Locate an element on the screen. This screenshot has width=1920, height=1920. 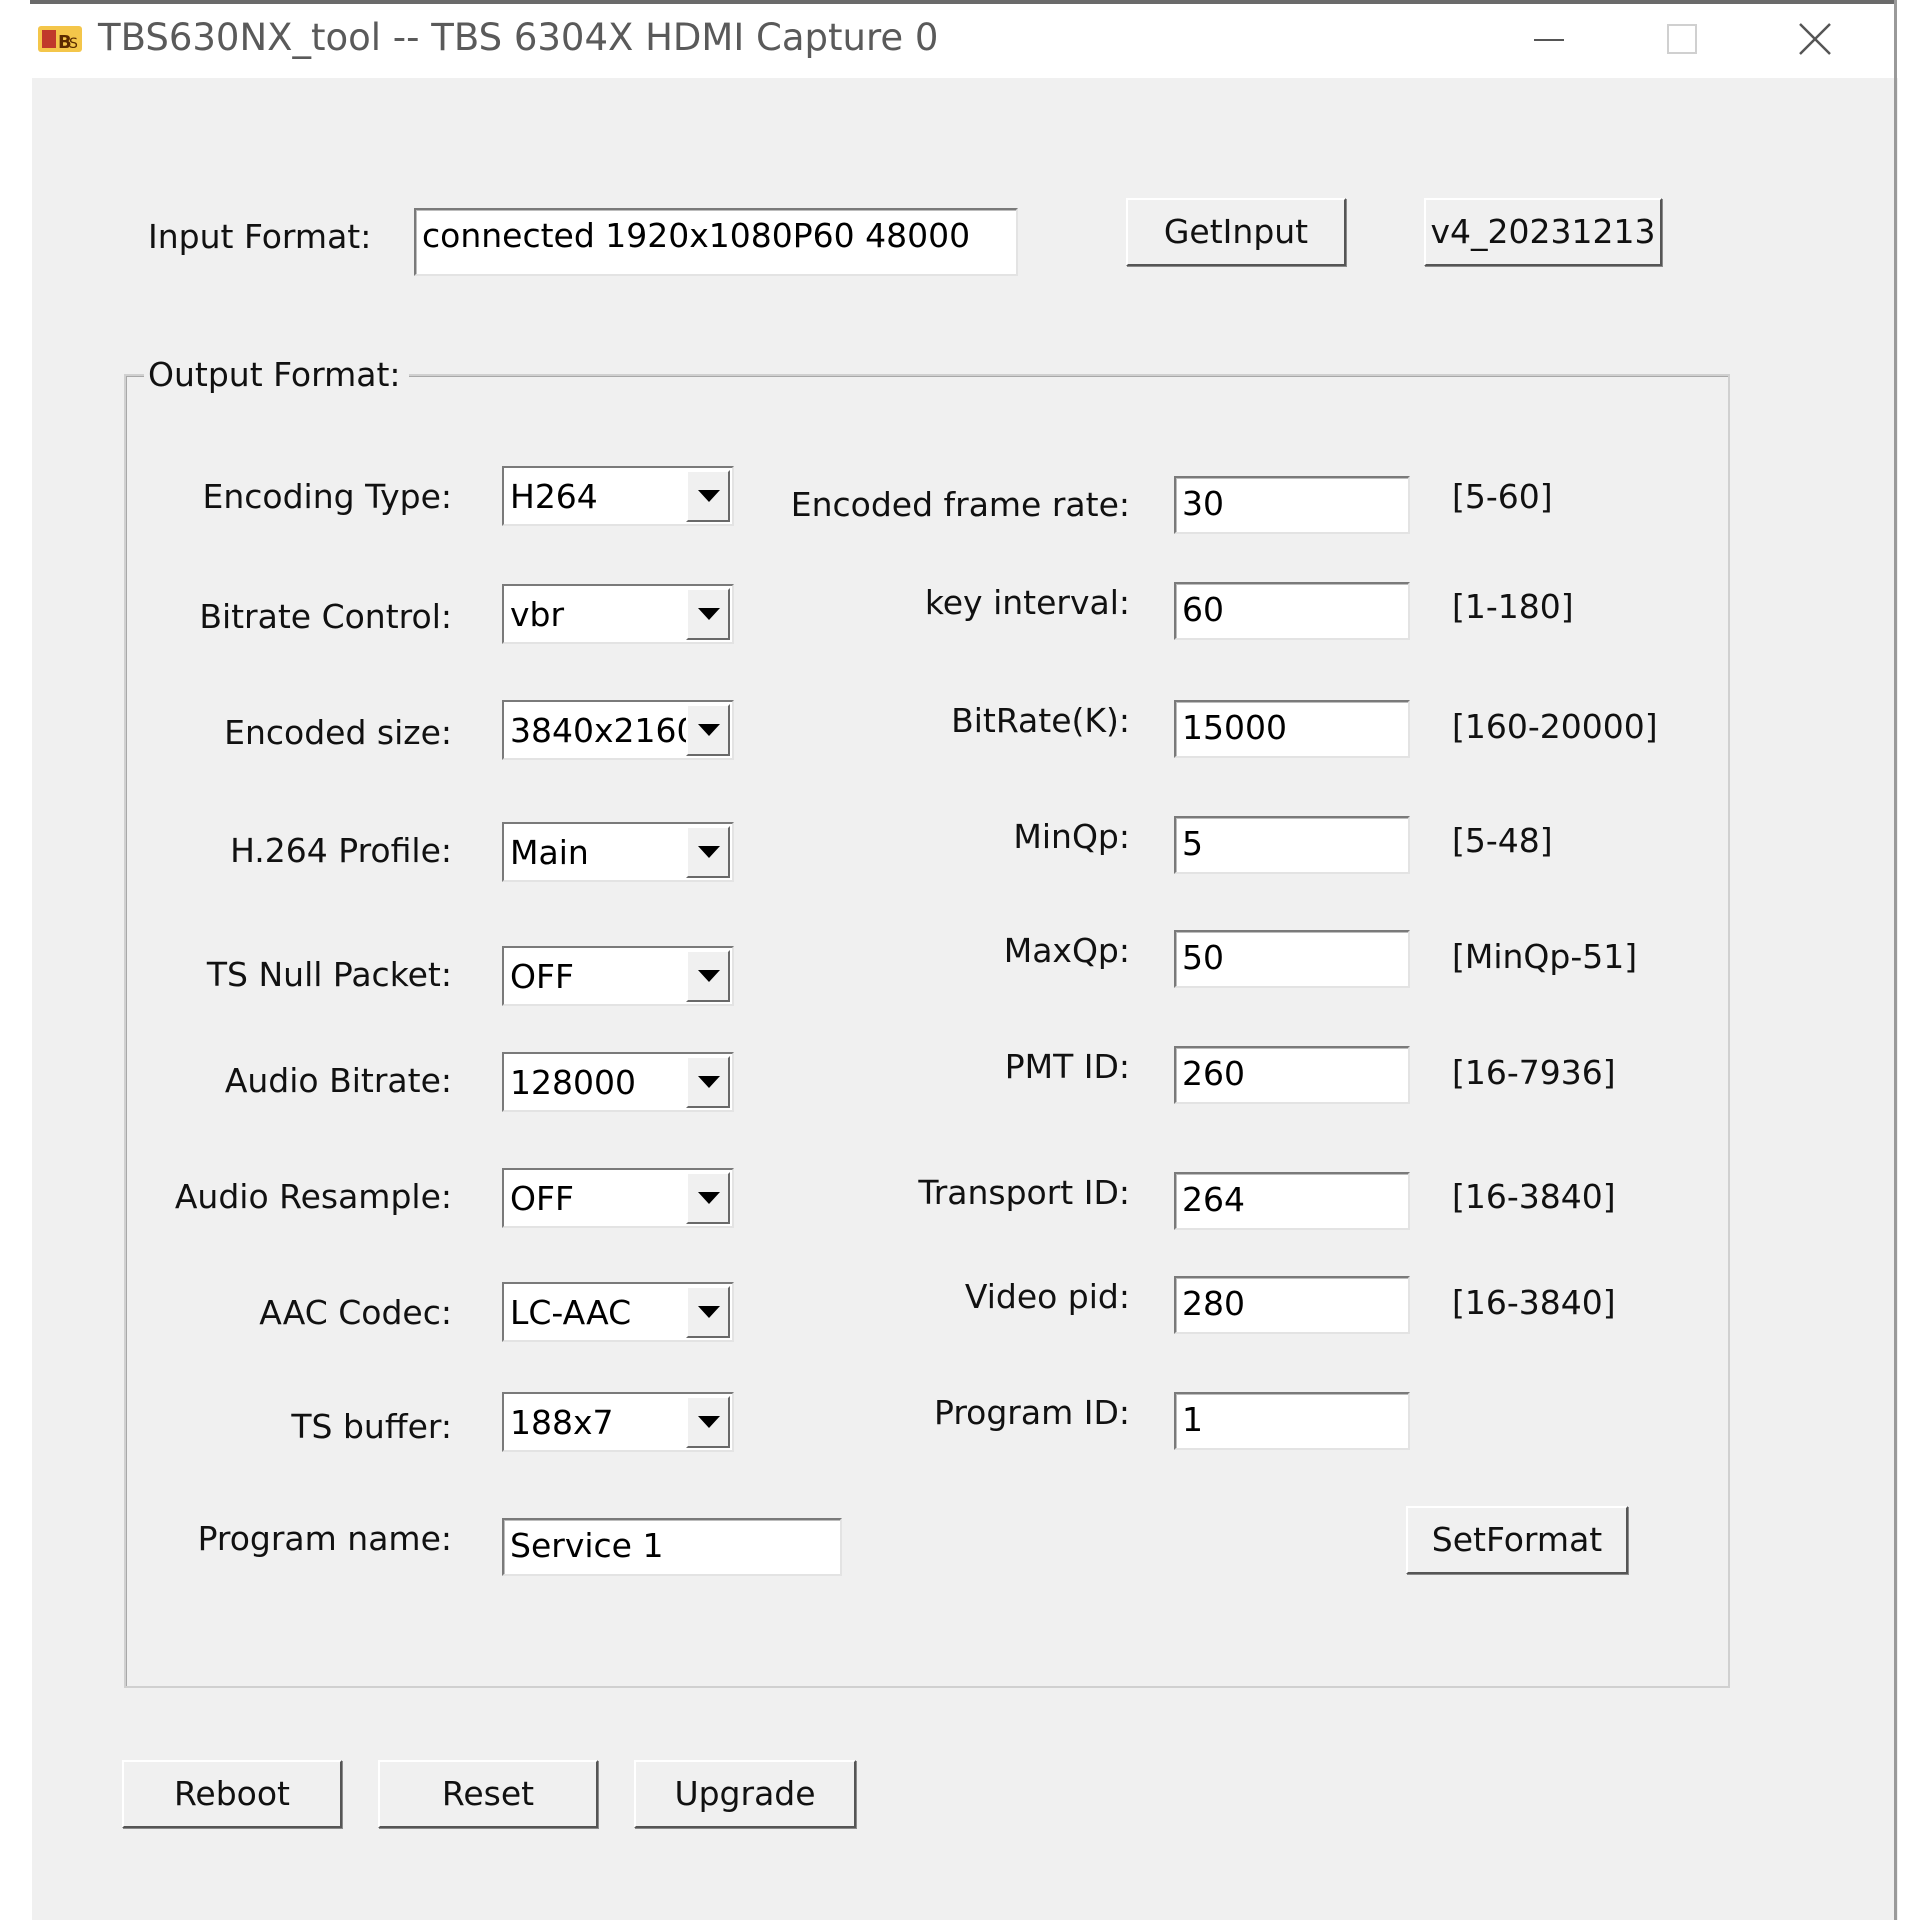
get-input-button: GetInput is located at coordinates (1236, 232).